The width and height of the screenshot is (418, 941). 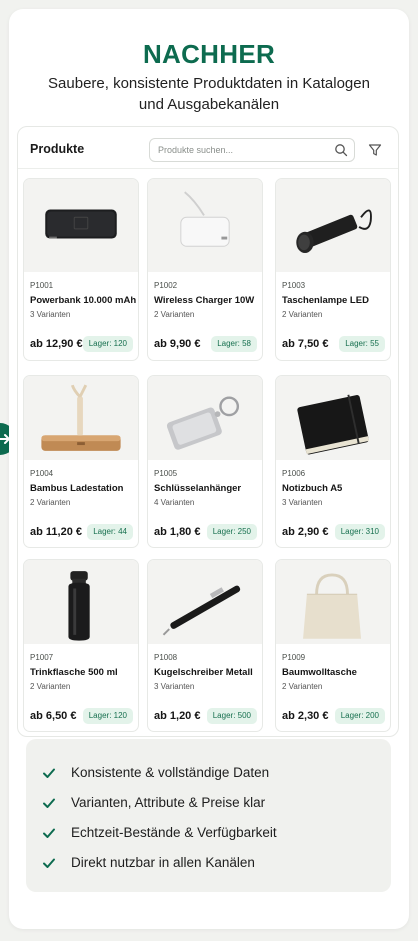 I want to click on keychain-image, so click(x=203, y=423).